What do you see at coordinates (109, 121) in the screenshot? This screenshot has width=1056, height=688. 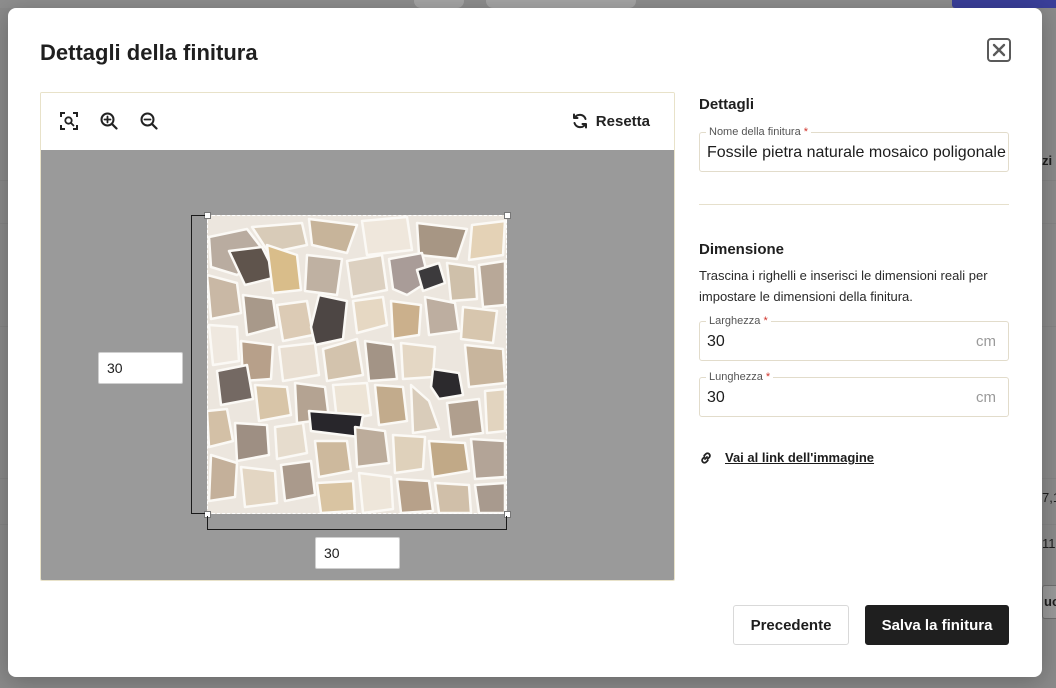 I see `zoom-in-icon` at bounding box center [109, 121].